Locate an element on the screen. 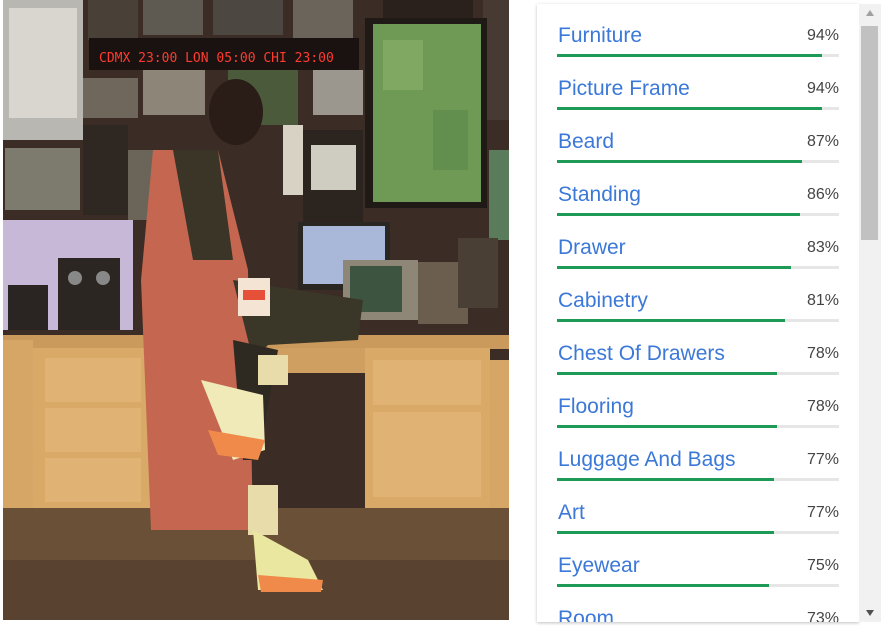 Image resolution: width=882 pixels, height=626 pixels. label-score: 73% is located at coordinates (822, 616).